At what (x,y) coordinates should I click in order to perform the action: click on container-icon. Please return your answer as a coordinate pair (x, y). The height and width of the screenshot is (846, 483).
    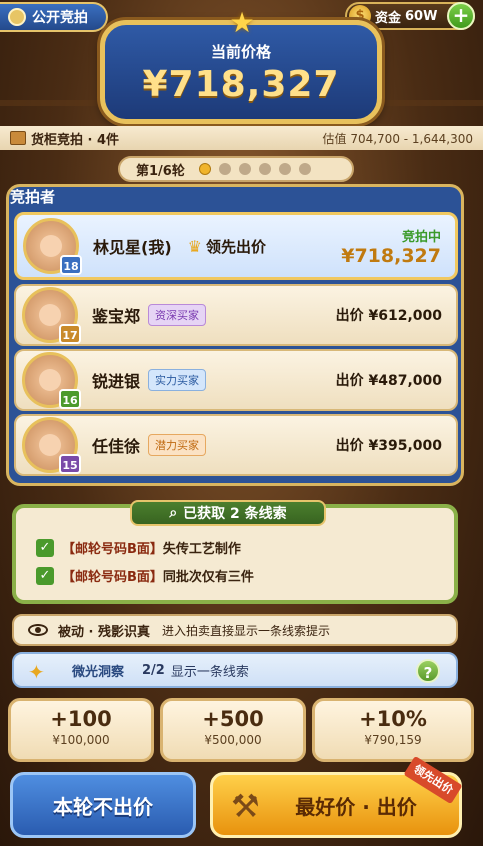
    Looking at the image, I should click on (18, 138).